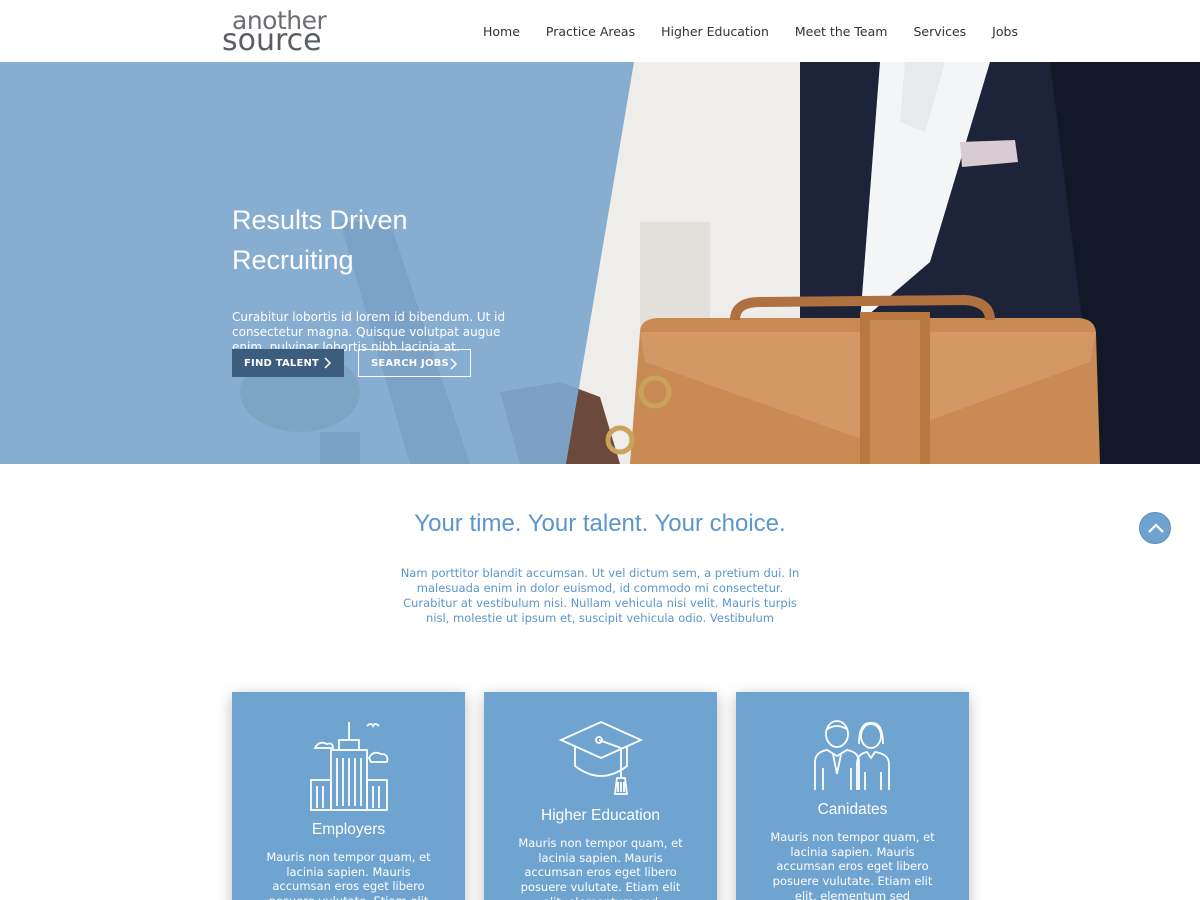 The height and width of the screenshot is (900, 1200). I want to click on card-title: Higher Education, so click(600, 815).